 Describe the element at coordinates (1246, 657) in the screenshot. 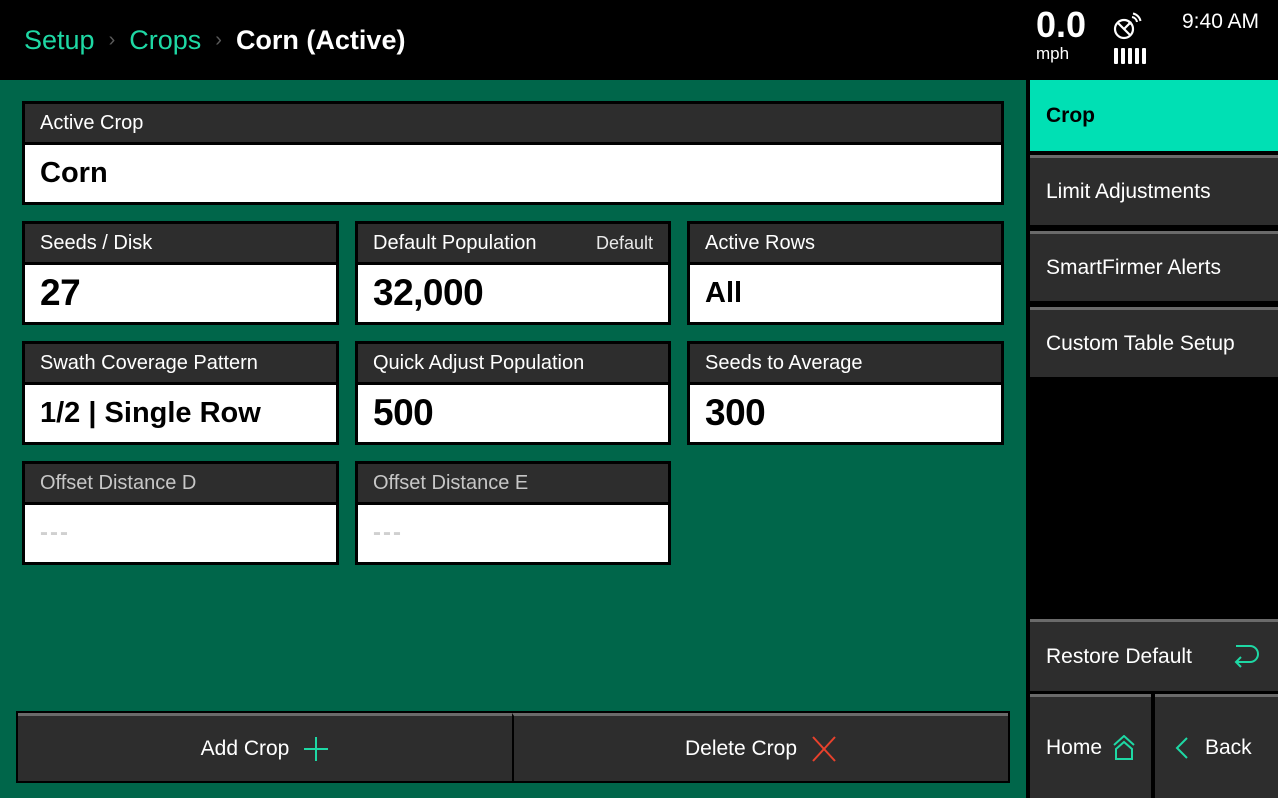

I see `return-arrow-icon` at that location.